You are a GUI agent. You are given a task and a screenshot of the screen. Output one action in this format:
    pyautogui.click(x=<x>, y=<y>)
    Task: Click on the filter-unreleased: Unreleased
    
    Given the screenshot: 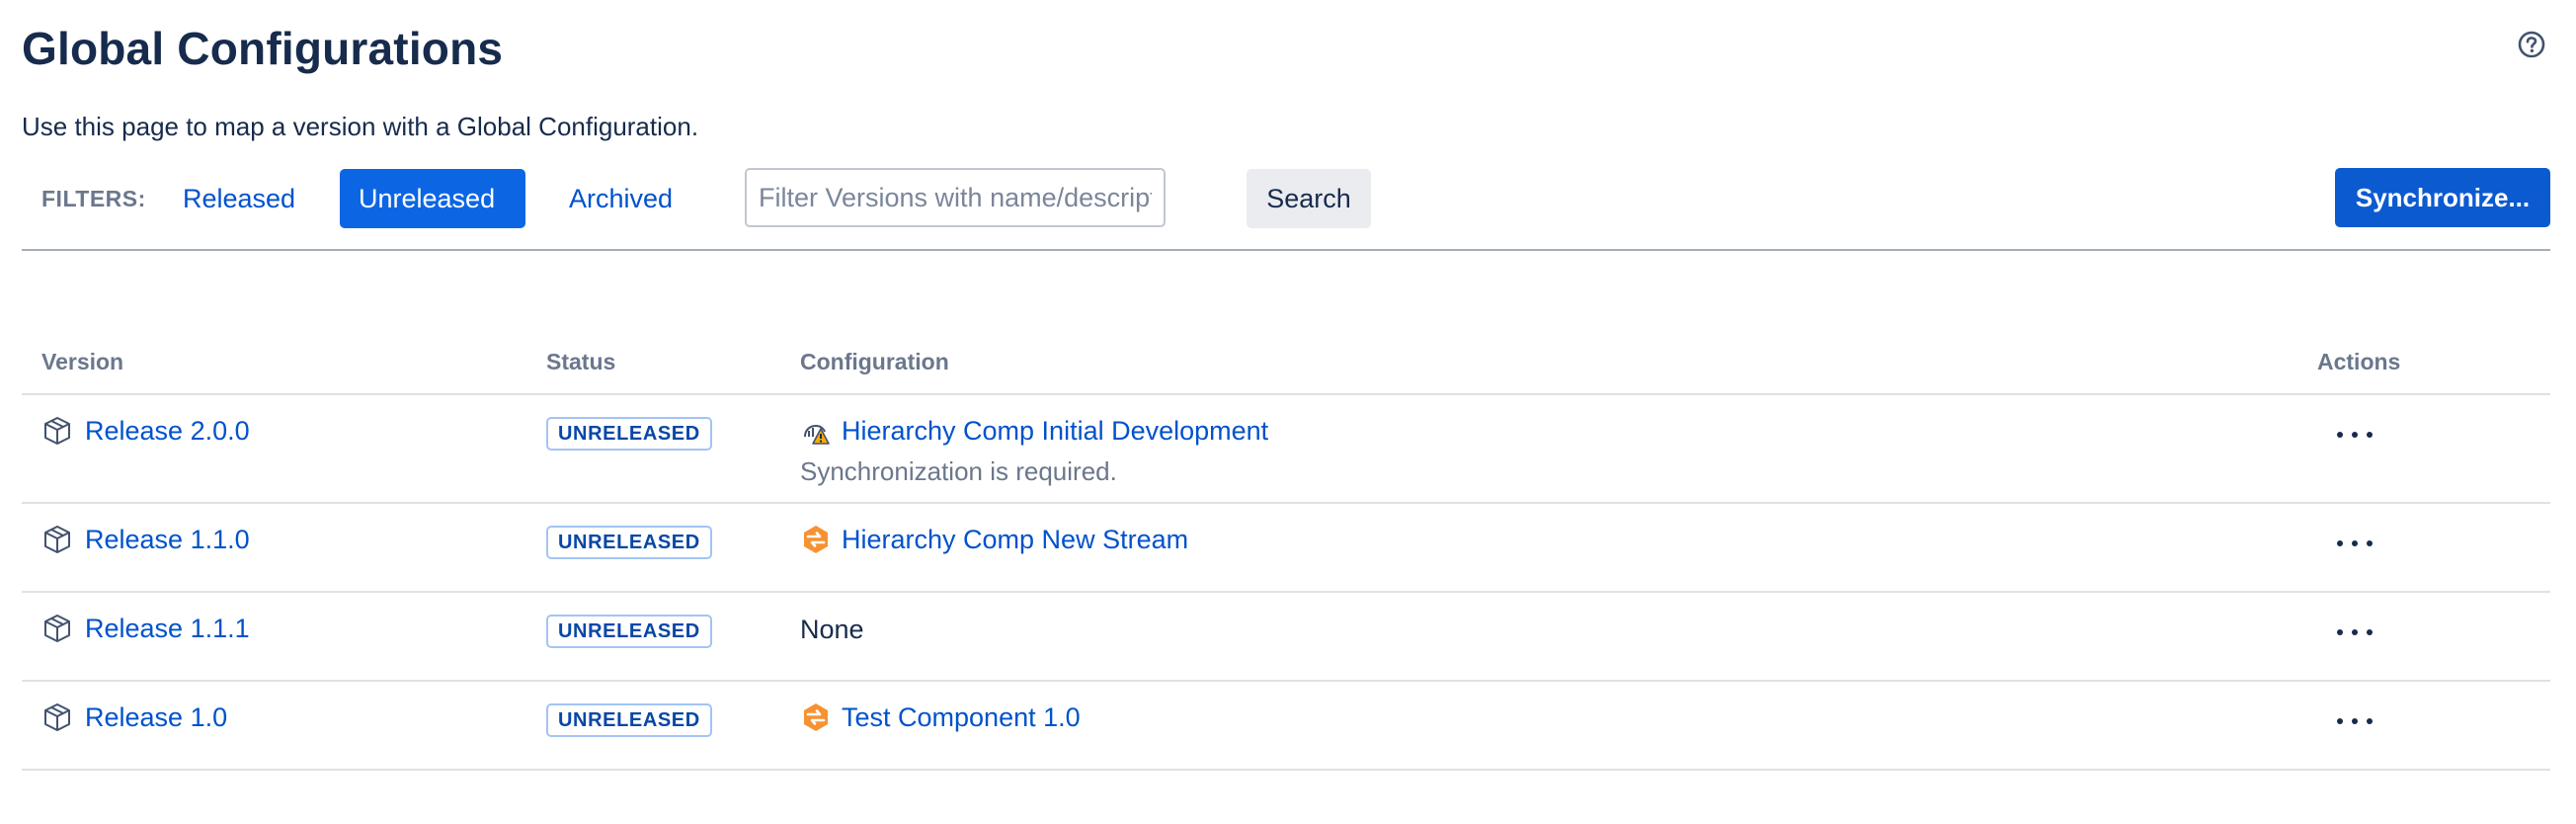 What is the action you would take?
    pyautogui.click(x=432, y=198)
    